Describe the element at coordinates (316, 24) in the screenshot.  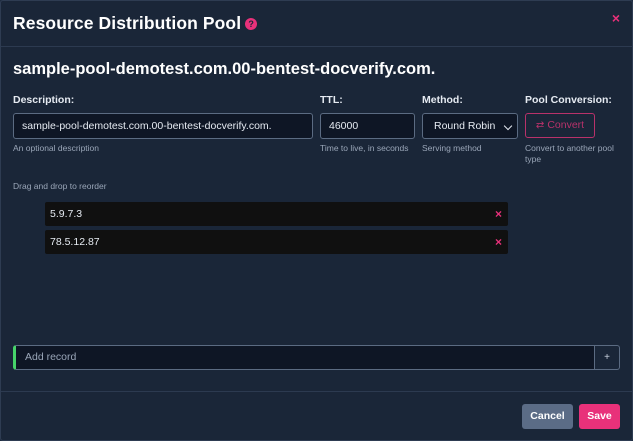
I see `modal-header: Resource Distribution Pool? ×` at that location.